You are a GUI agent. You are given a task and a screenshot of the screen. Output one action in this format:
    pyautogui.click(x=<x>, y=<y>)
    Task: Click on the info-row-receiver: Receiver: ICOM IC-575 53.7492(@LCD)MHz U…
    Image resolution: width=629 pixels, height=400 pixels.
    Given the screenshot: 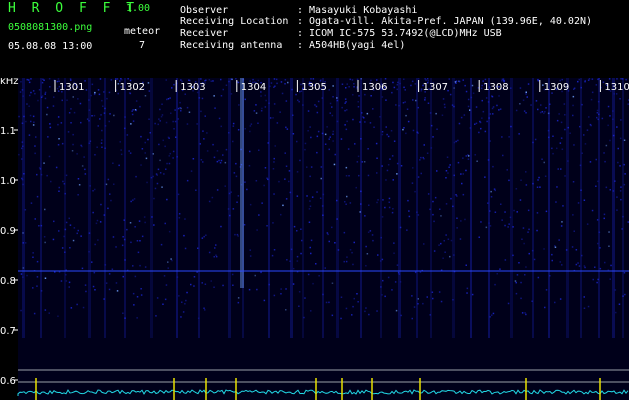 What is the action you would take?
    pyautogui.click(x=341, y=33)
    